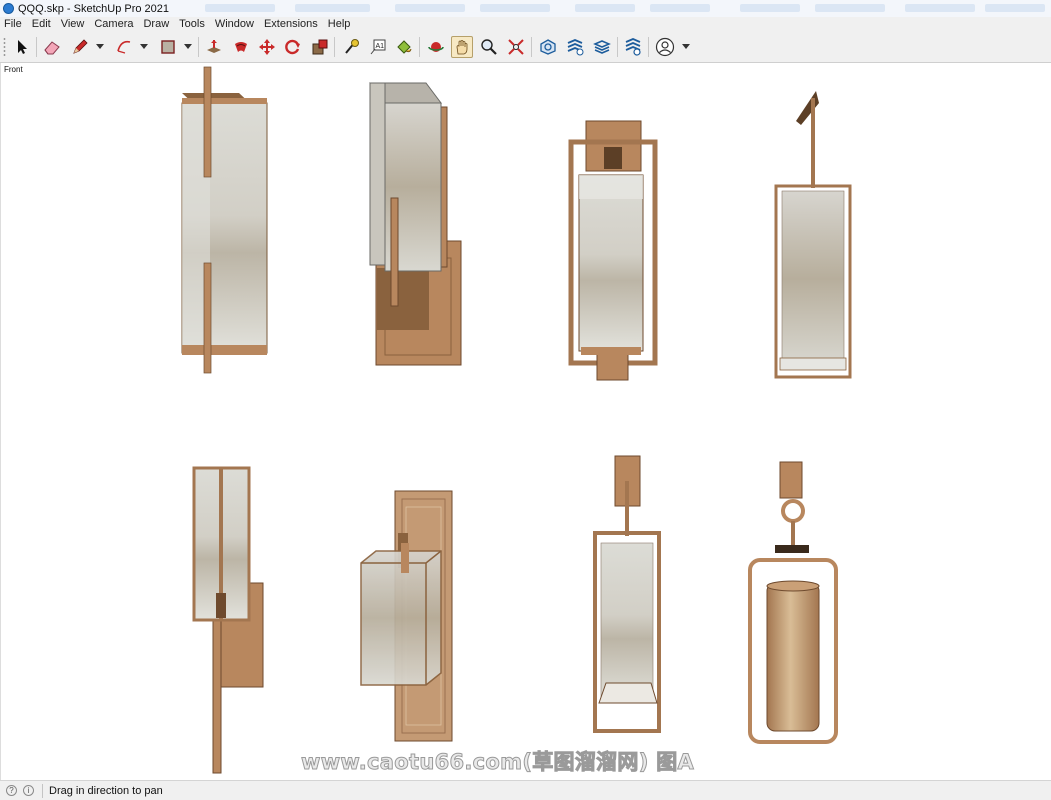 Image resolution: width=1051 pixels, height=800 pixels. I want to click on push-pull-icon, so click(214, 47).